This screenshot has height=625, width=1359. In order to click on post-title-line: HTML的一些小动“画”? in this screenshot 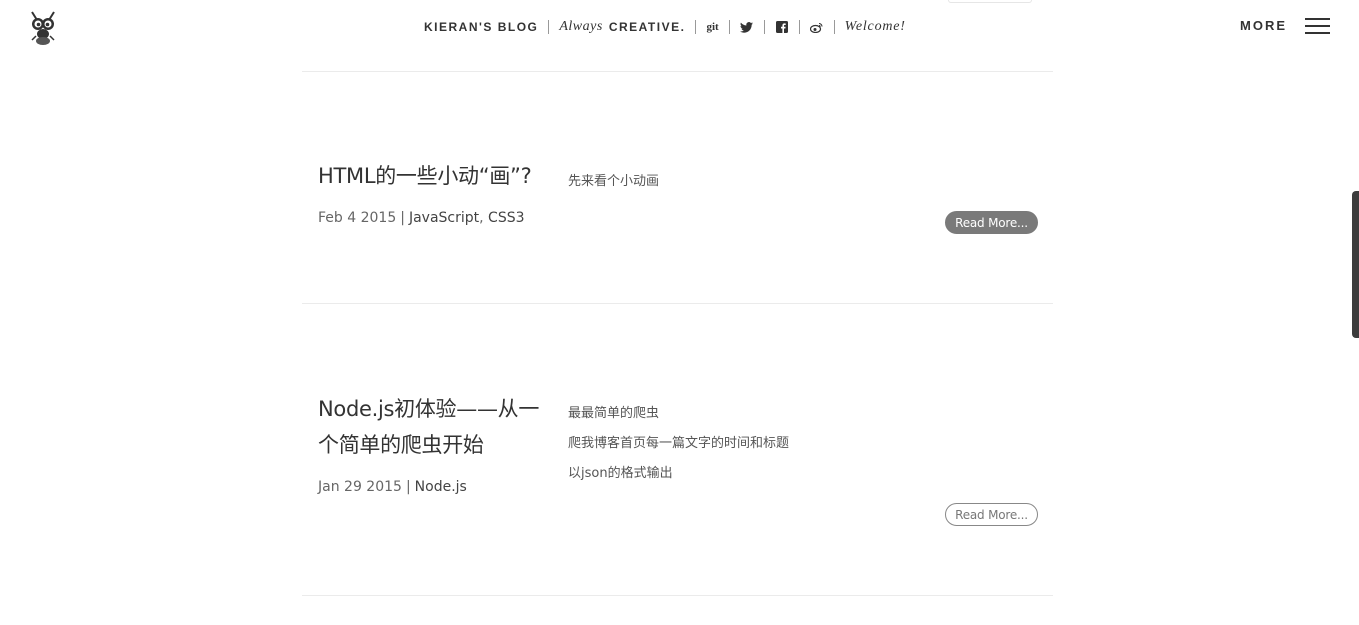, I will do `click(425, 176)`.